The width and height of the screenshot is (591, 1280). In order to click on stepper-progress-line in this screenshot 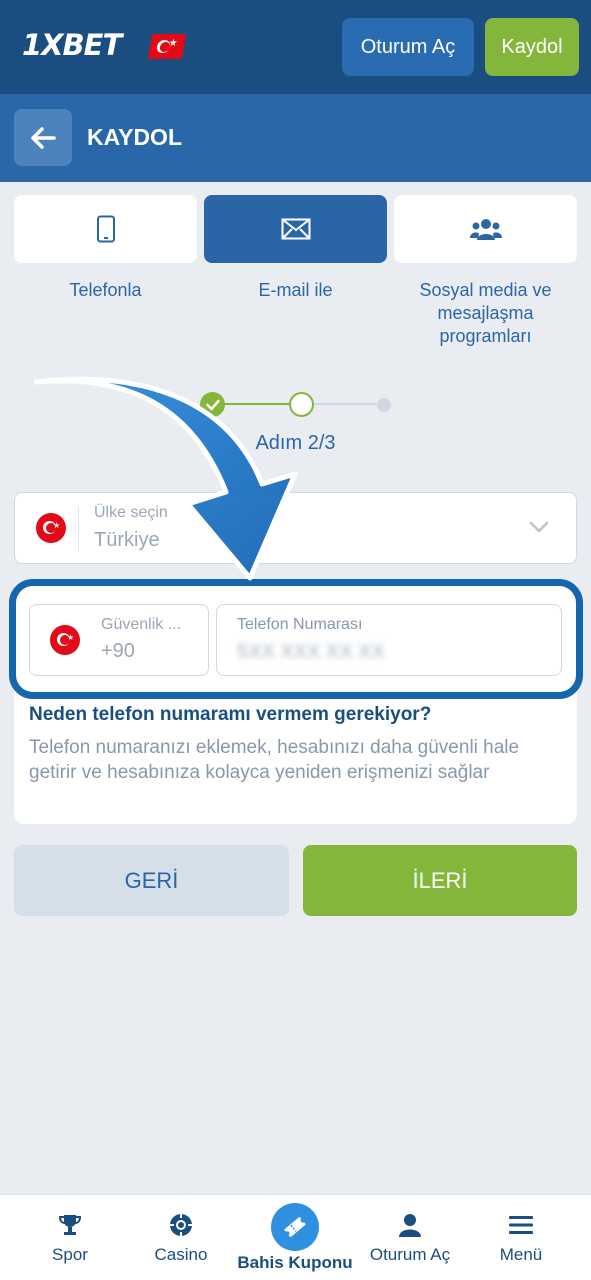, I will do `click(256, 404)`.